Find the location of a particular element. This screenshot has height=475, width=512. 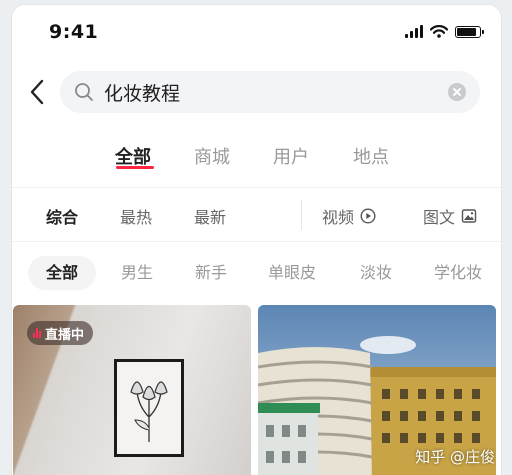

chip-light-makeup: 淡妆 is located at coordinates (376, 273).